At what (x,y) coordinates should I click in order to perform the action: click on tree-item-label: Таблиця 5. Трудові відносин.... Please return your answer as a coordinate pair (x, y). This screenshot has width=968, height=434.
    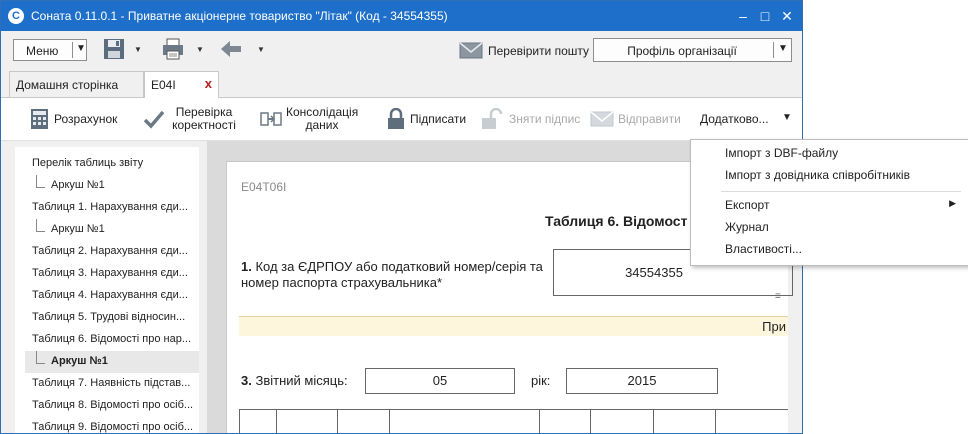
    Looking at the image, I should click on (109, 317).